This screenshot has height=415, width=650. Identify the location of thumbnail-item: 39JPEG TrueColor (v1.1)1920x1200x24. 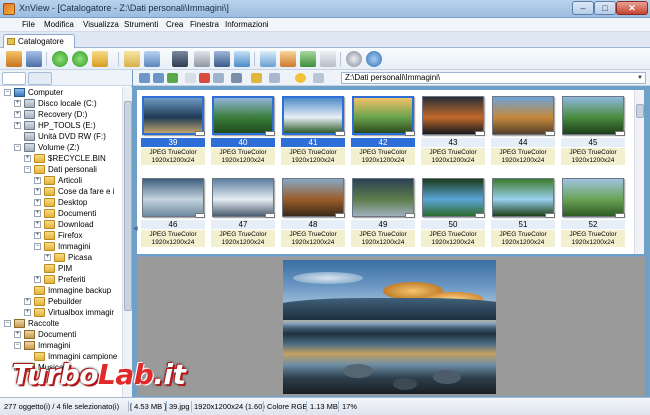
(173, 130).